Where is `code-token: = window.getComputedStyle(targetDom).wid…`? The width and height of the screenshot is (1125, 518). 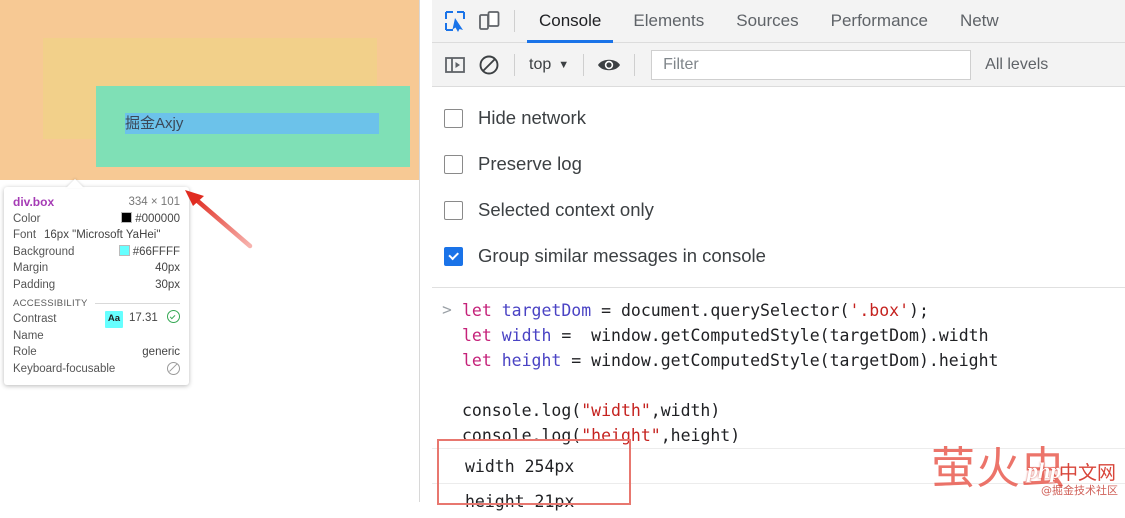
code-token: = window.getComputedStyle(targetDom).wid… is located at coordinates (770, 335).